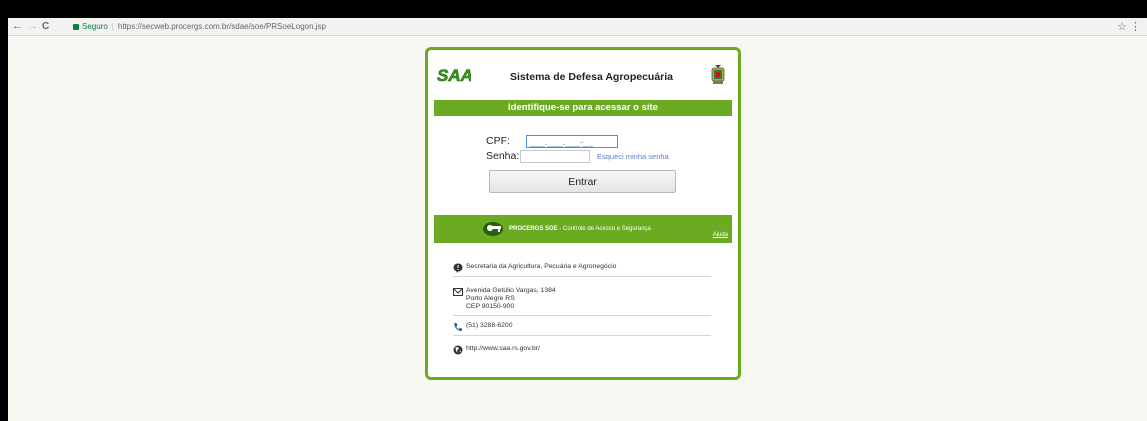 This screenshot has width=1147, height=421. Describe the element at coordinates (76, 26) in the screenshot. I see `lock-icon` at that location.